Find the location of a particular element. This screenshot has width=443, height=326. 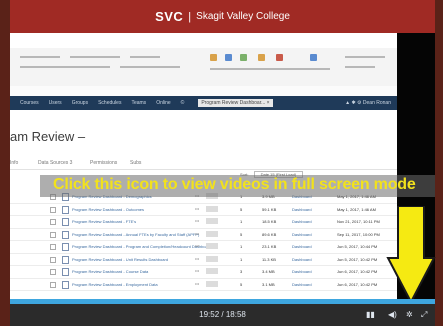

row-size: 18.5 KB is located at coordinates (269, 221).